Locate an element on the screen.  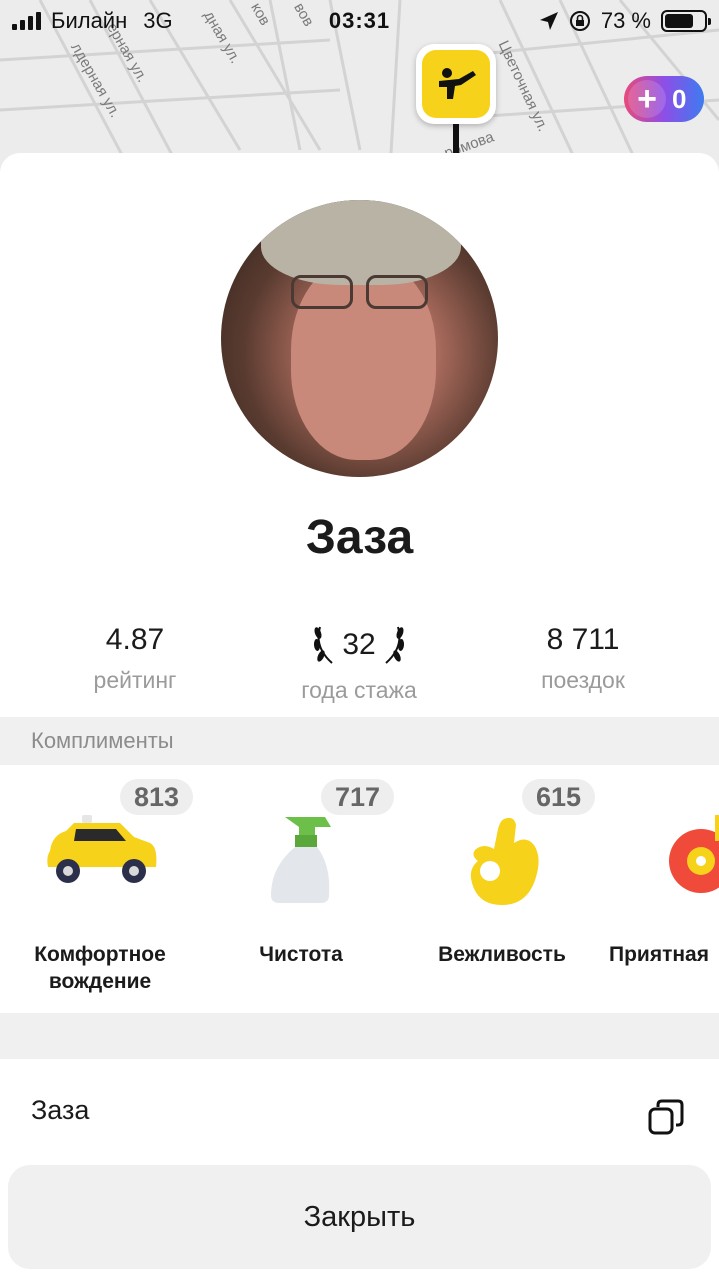
compliment-label: Приятная is located at coordinates (659, 954).